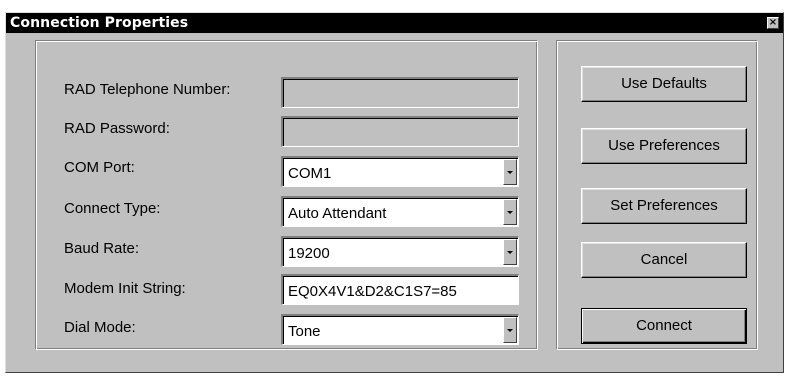 This screenshot has height=377, width=788. What do you see at coordinates (400, 171) in the screenshot?
I see `com-port-select: COM1` at bounding box center [400, 171].